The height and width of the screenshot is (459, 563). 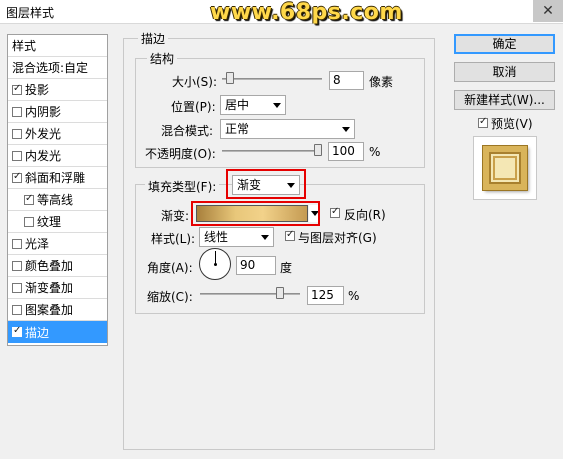 I want to click on angle-dial-center, so click(x=215, y=264).